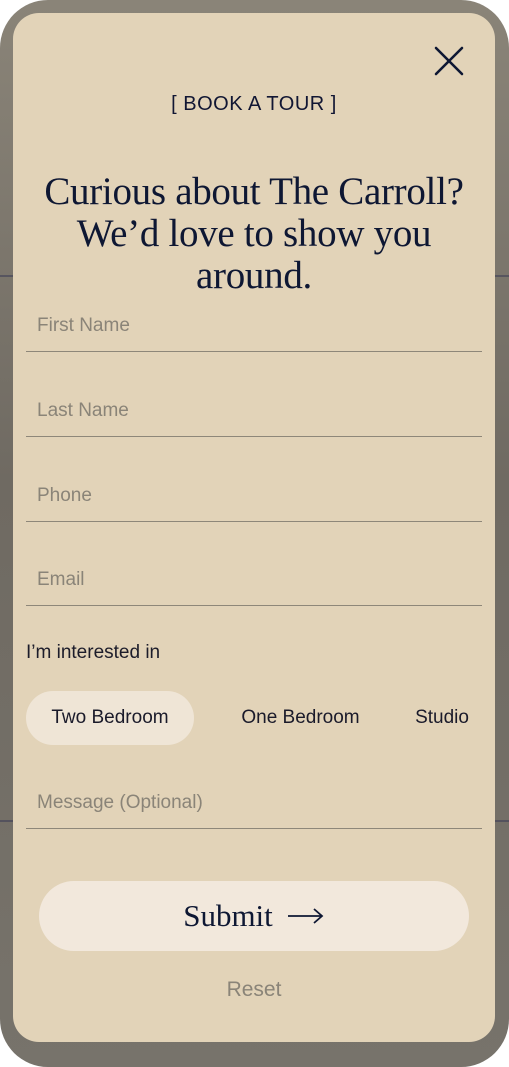 The width and height of the screenshot is (509, 1067). Describe the element at coordinates (254, 990) in the screenshot. I see `reset-button: Reset` at that location.